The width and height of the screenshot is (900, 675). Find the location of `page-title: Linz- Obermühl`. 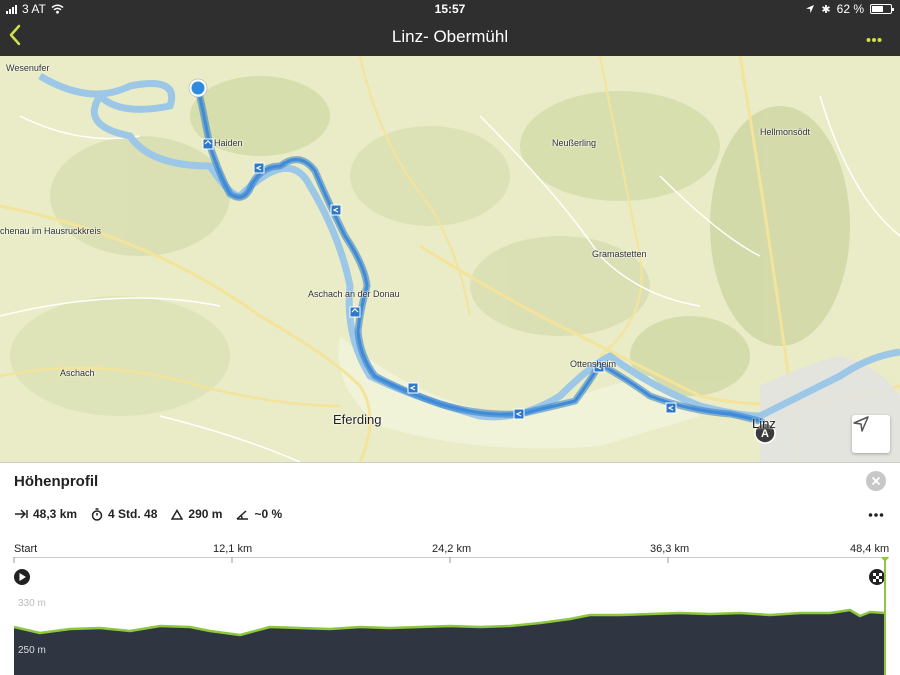

page-title: Linz- Obermühl is located at coordinates (450, 36).